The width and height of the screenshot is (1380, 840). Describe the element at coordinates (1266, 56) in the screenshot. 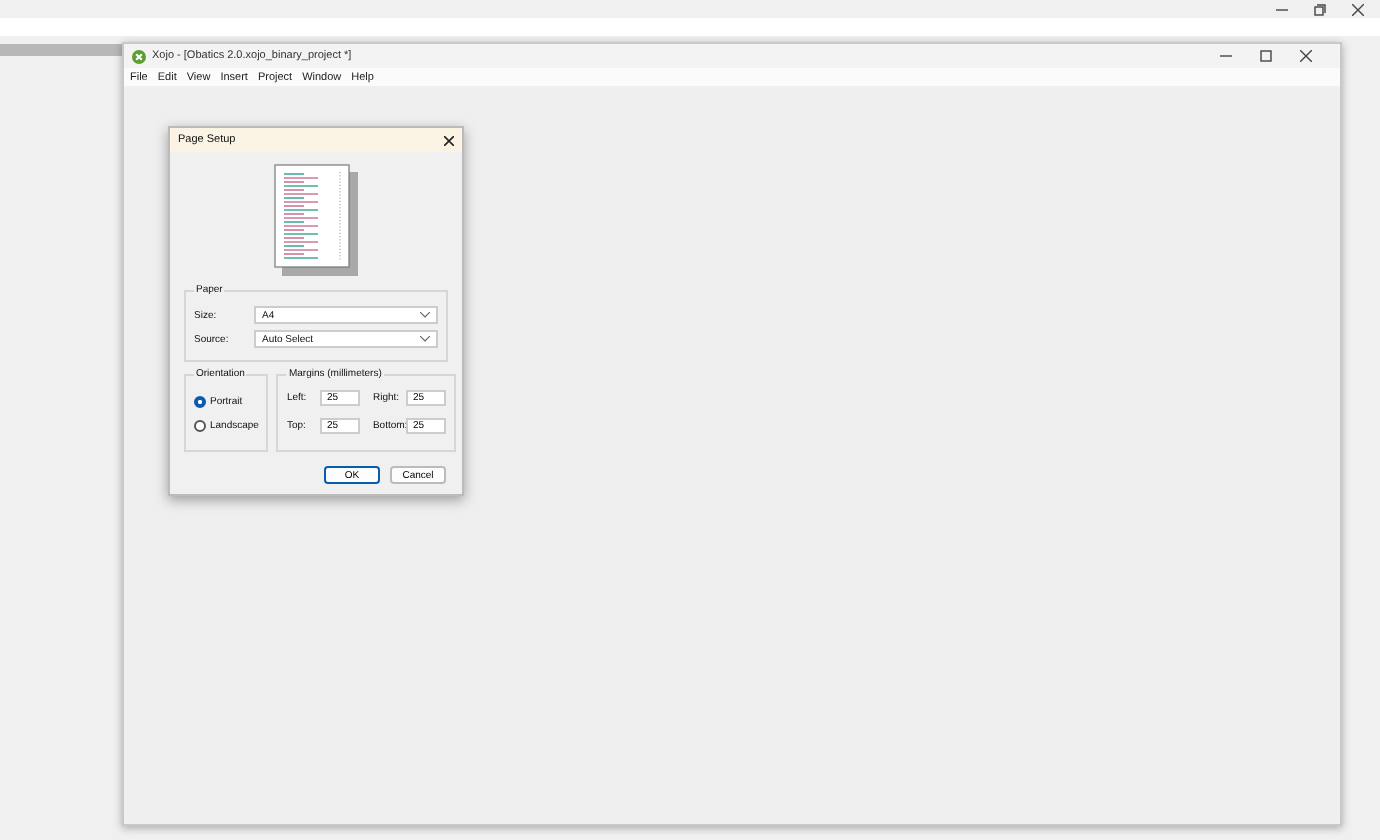

I see `maximize-icon` at that location.